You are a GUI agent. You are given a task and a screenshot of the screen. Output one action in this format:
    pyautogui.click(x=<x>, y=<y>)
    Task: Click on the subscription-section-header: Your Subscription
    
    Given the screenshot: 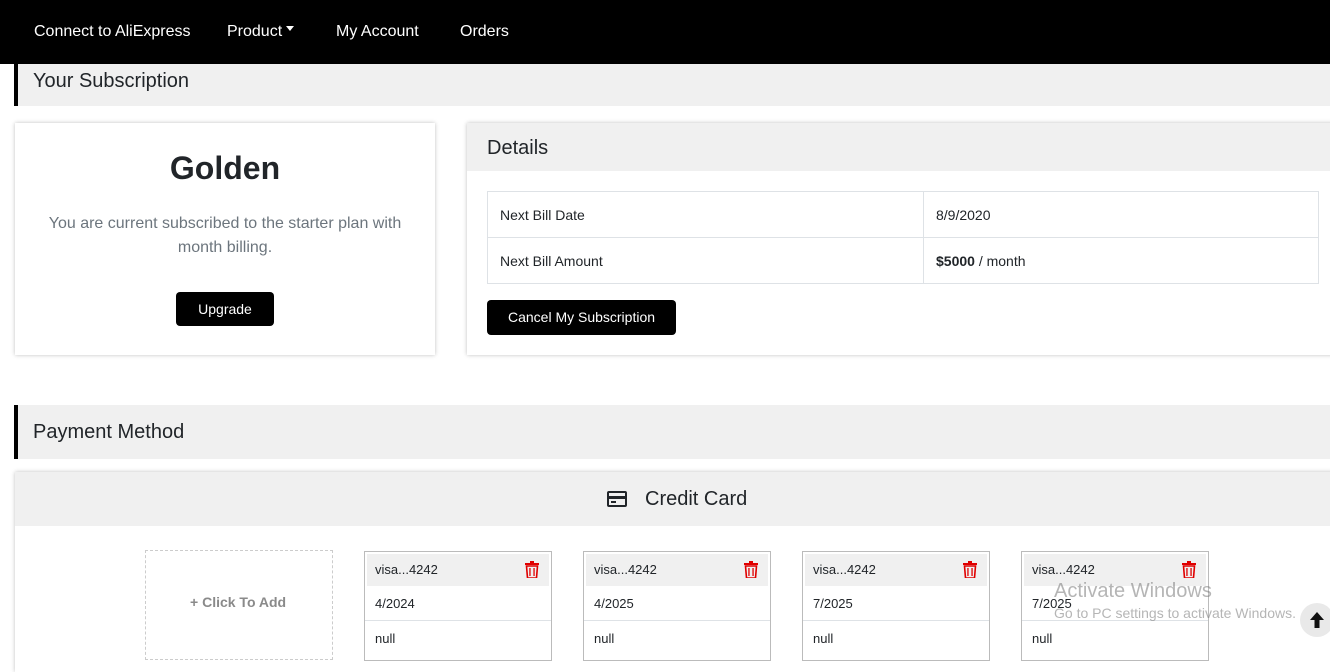 What is the action you would take?
    pyautogui.click(x=672, y=85)
    